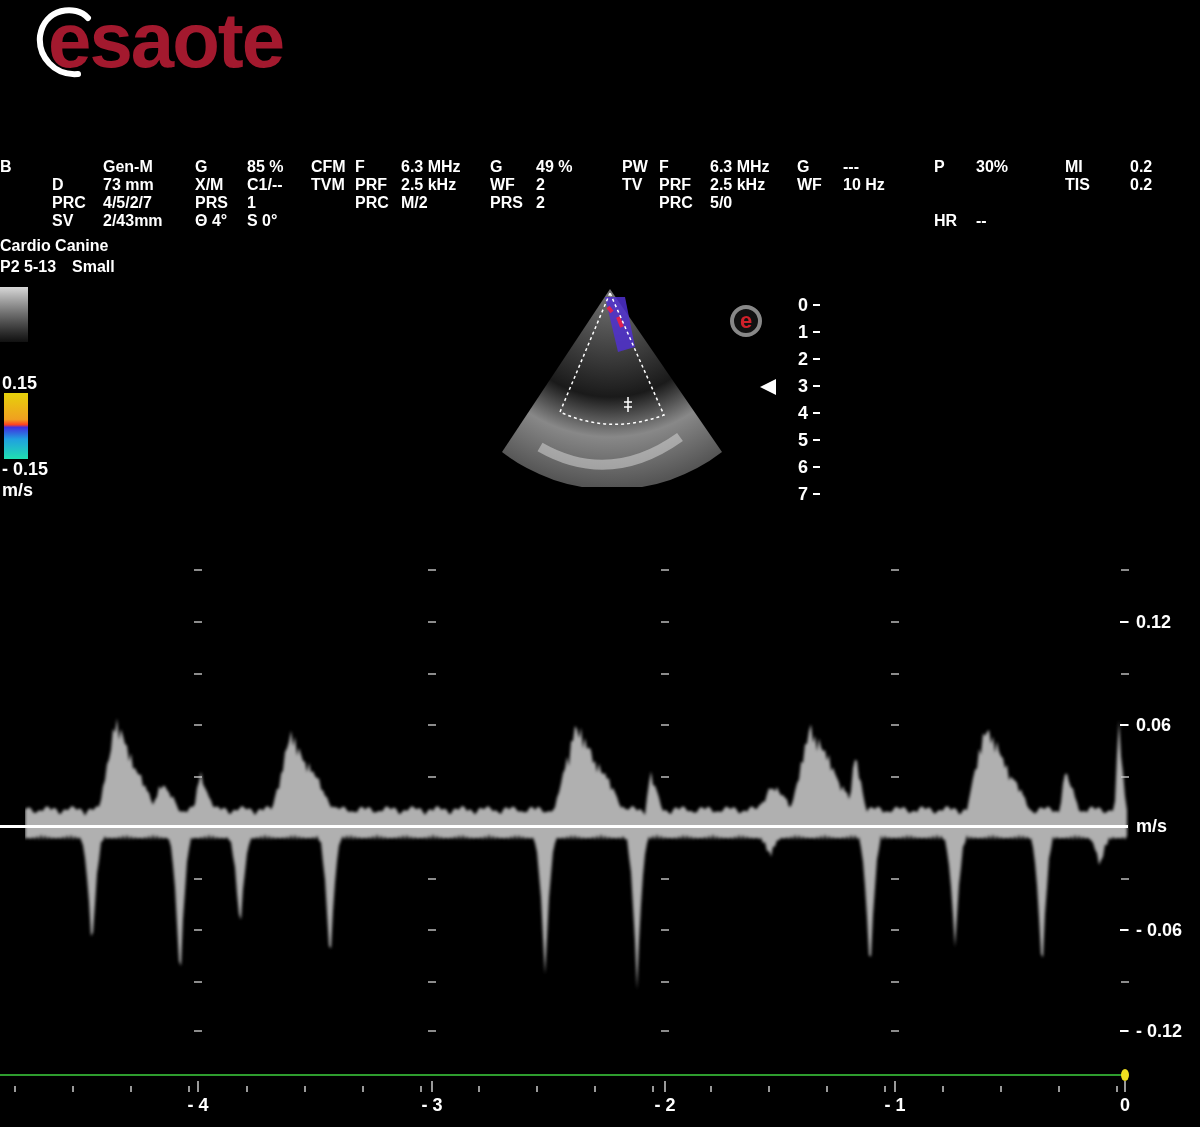  Describe the element at coordinates (803, 466) in the screenshot. I see `depth-label: 6` at that location.